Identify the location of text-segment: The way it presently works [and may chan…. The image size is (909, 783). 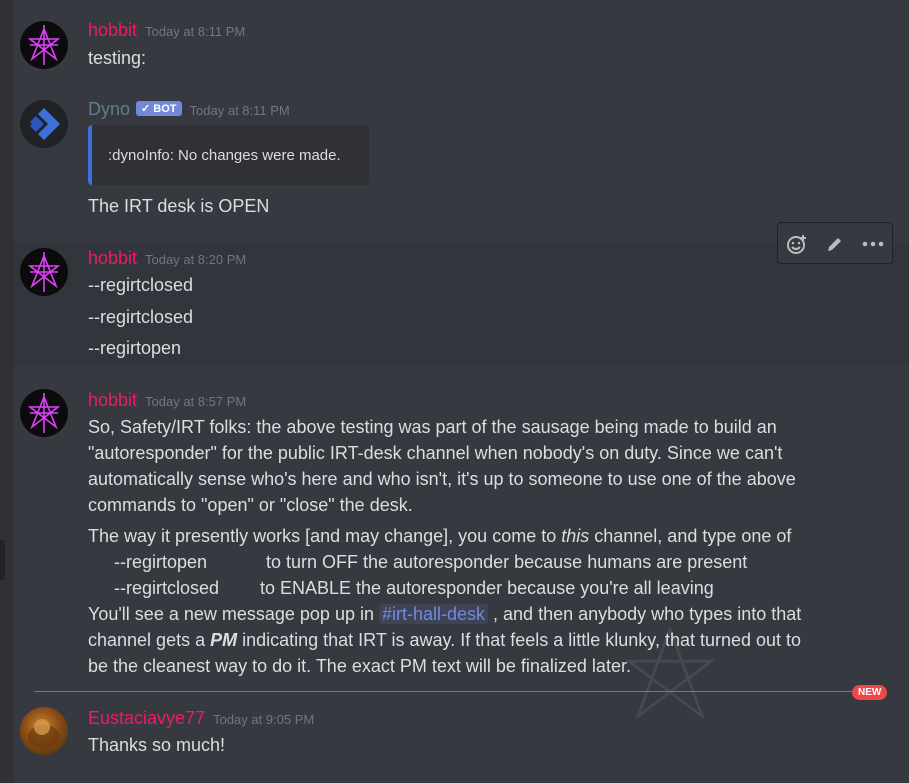
(325, 536).